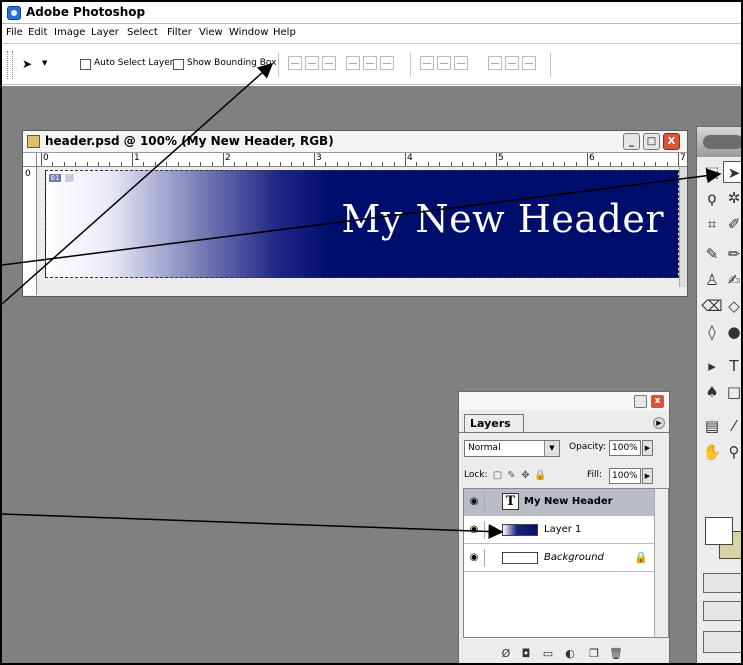  Describe the element at coordinates (248, 32) in the screenshot. I see `menu-window: Window` at that location.